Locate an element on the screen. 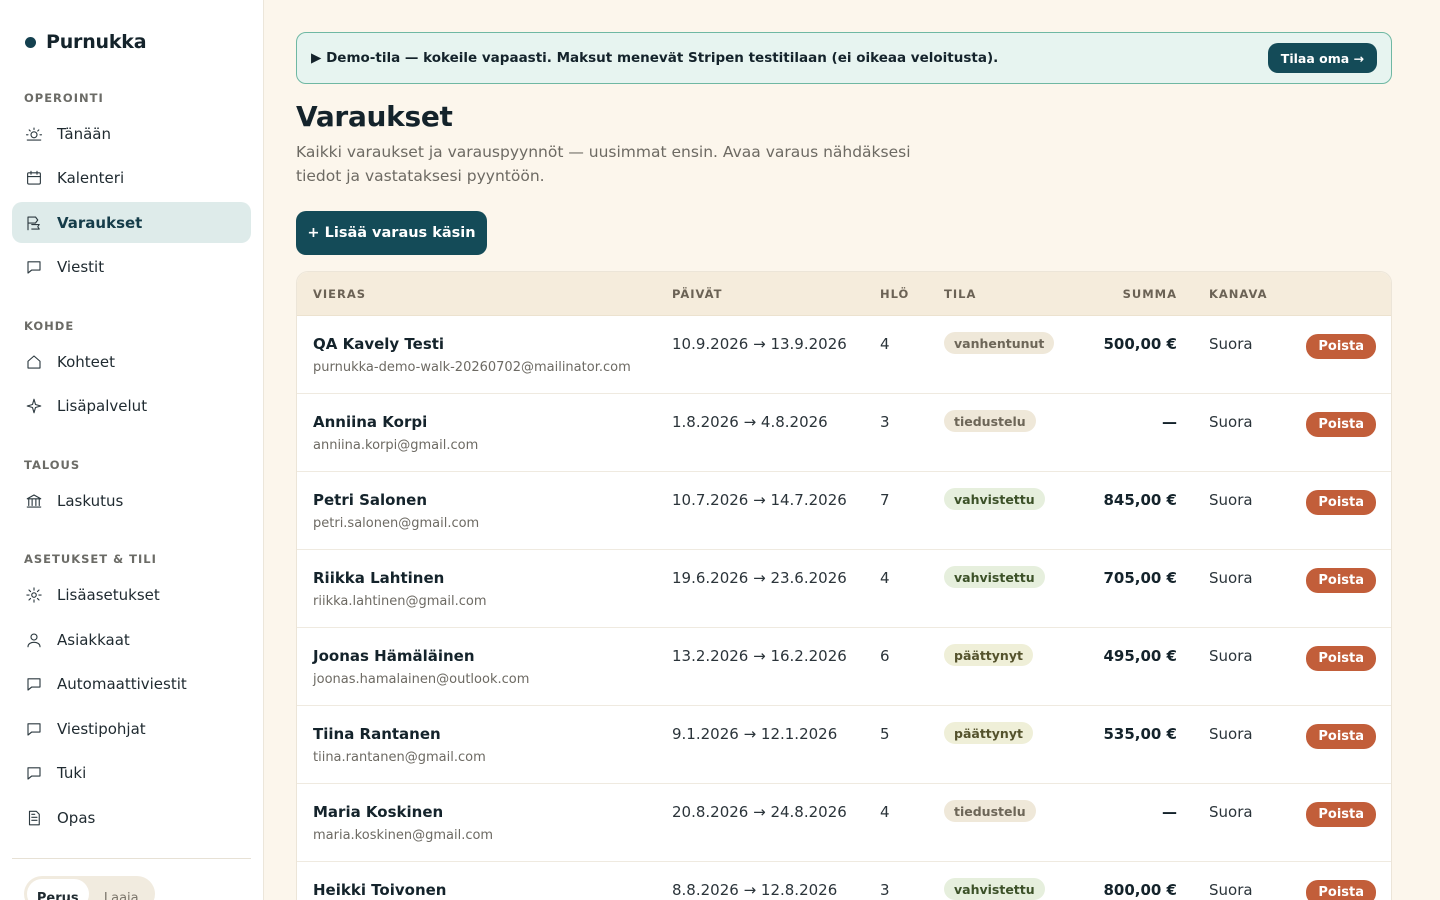 This screenshot has width=1440, height=900. booking-dates: 9.1.2026 → 12.1.2026 is located at coordinates (755, 734).